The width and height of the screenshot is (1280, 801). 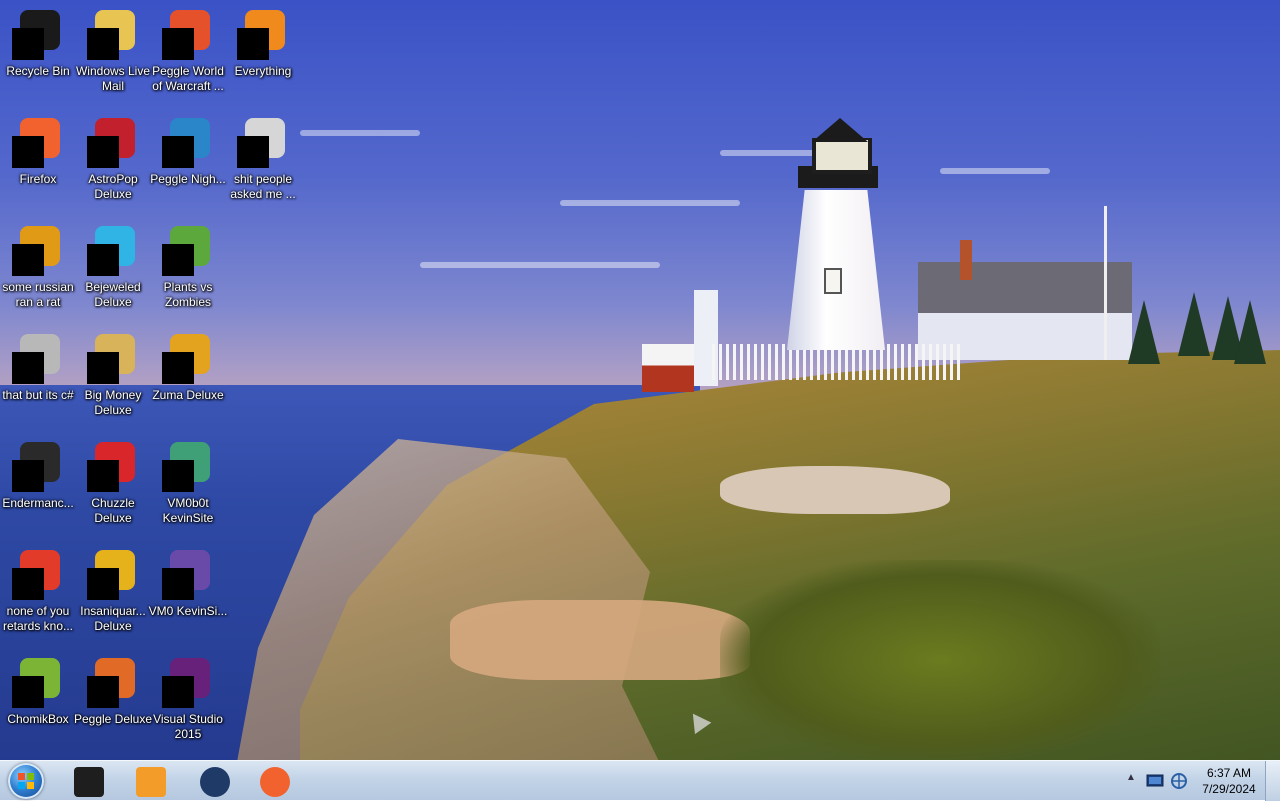 I want to click on desktop-icon-label: Big Money Deluxe, so click(x=113, y=402).